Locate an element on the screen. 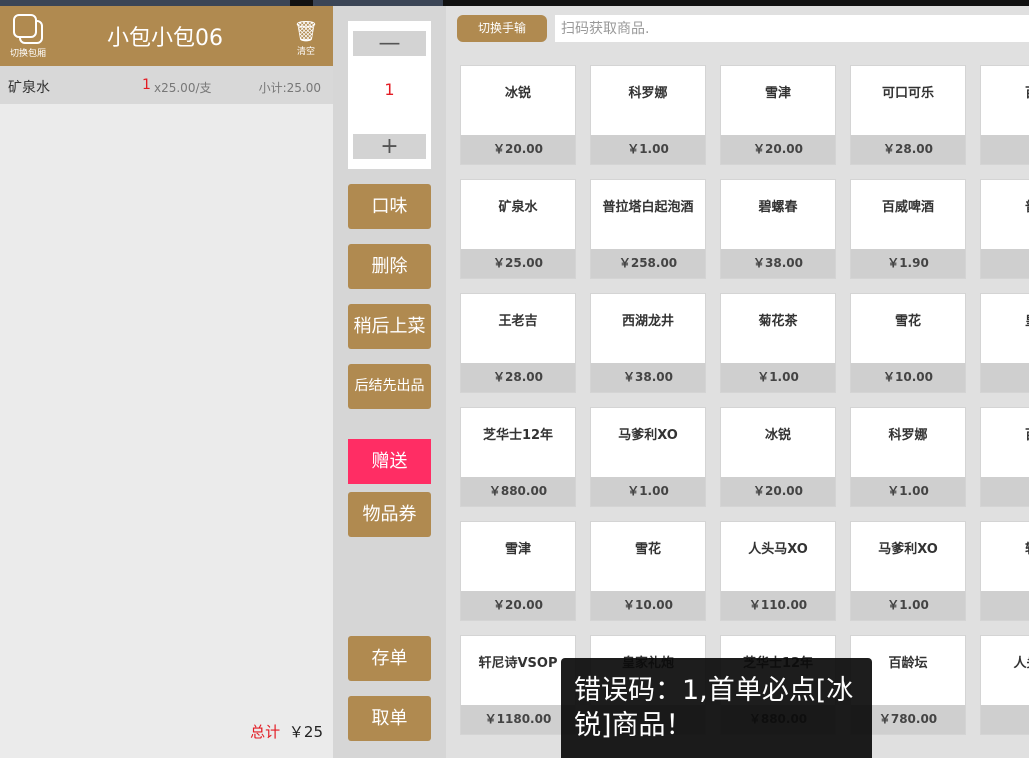 The image size is (1029, 758). product-card: 百威 ￥1 is located at coordinates (1004, 115).